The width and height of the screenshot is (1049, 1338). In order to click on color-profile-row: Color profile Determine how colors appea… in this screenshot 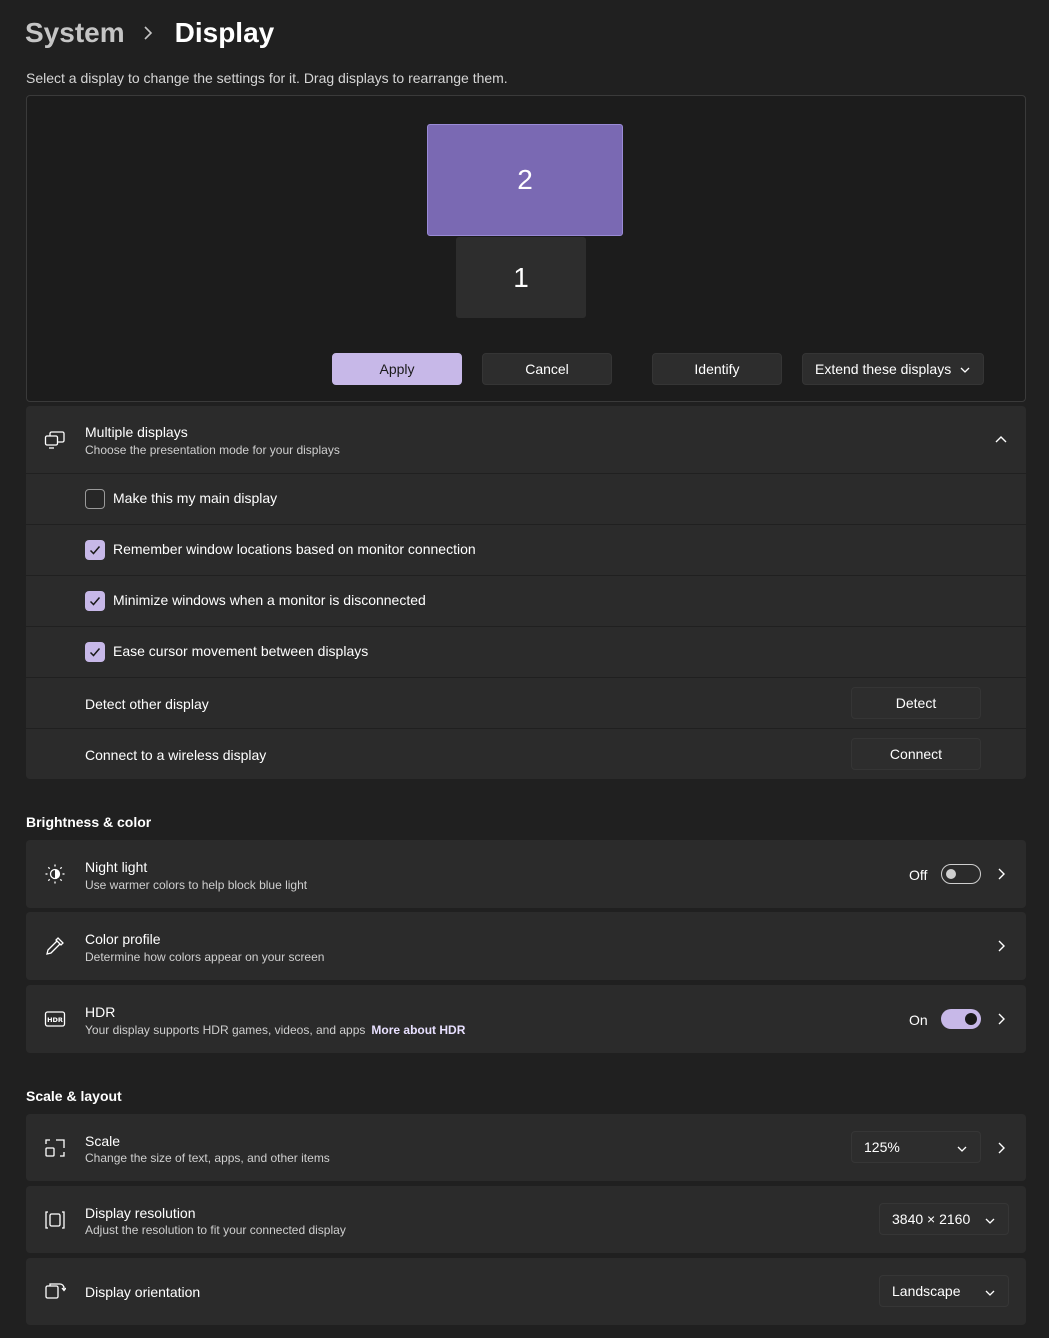, I will do `click(526, 946)`.